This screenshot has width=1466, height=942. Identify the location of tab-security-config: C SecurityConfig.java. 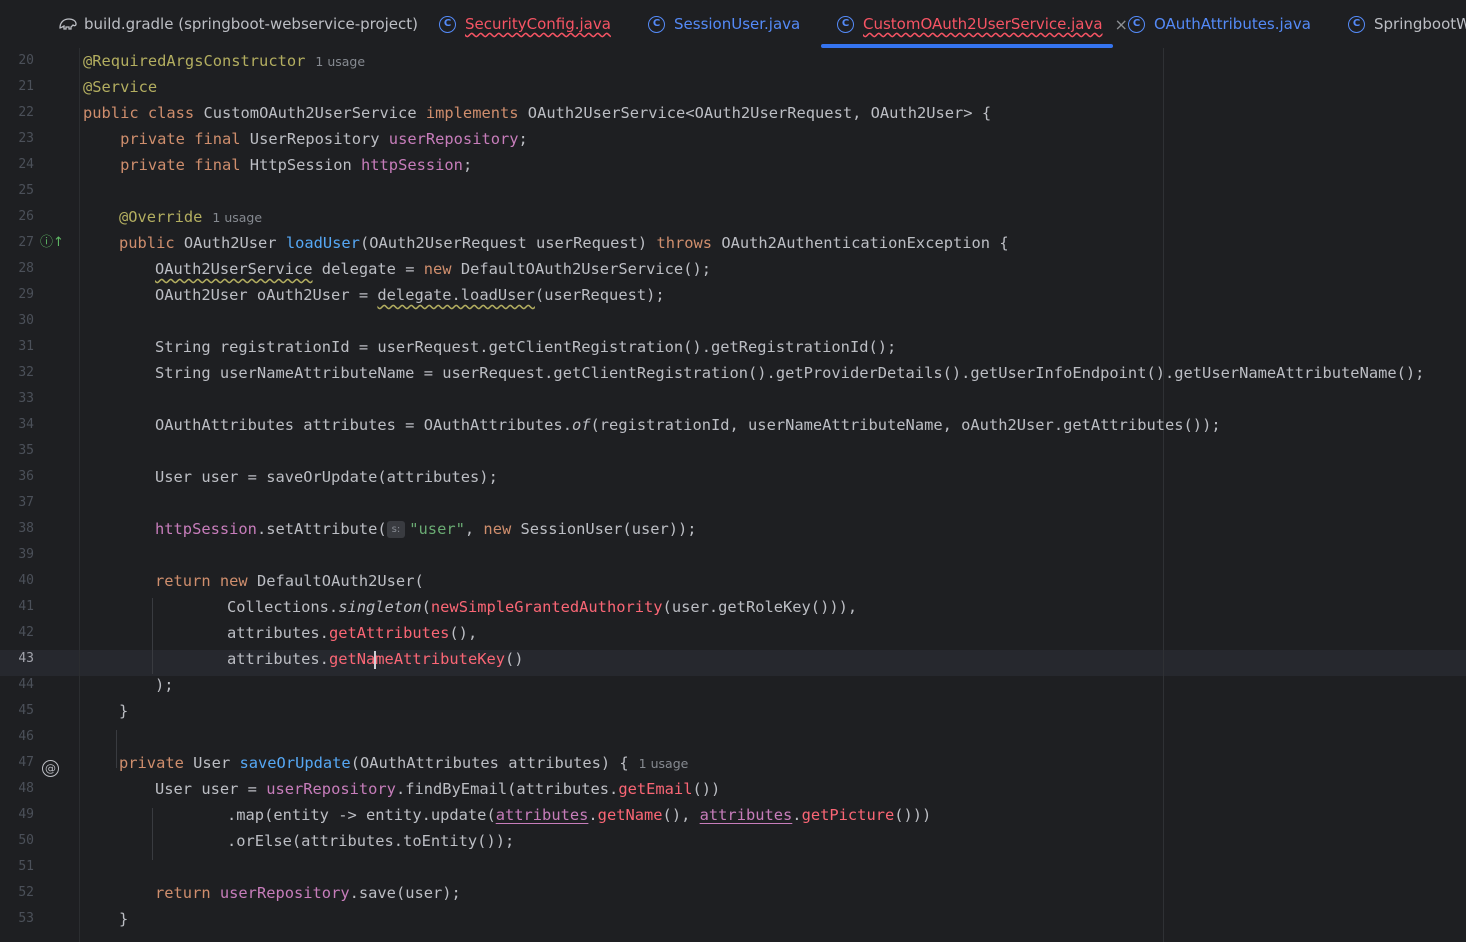
(525, 24).